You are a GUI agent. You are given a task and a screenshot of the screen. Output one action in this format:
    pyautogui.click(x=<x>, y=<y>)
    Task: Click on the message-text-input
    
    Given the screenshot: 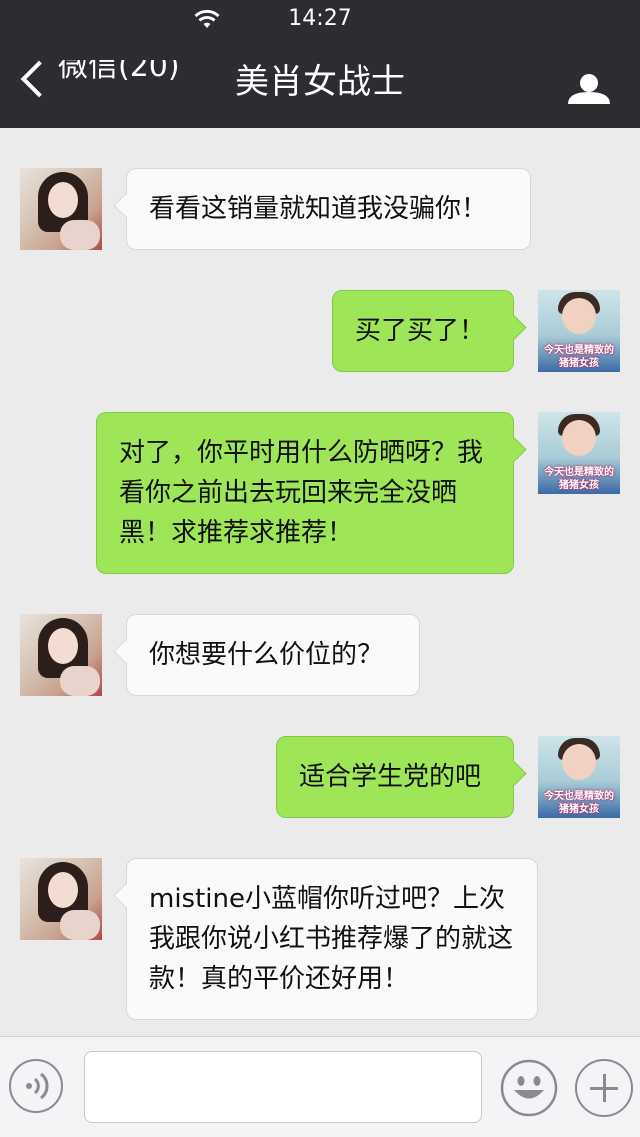 What is the action you would take?
    pyautogui.click(x=283, y=1087)
    